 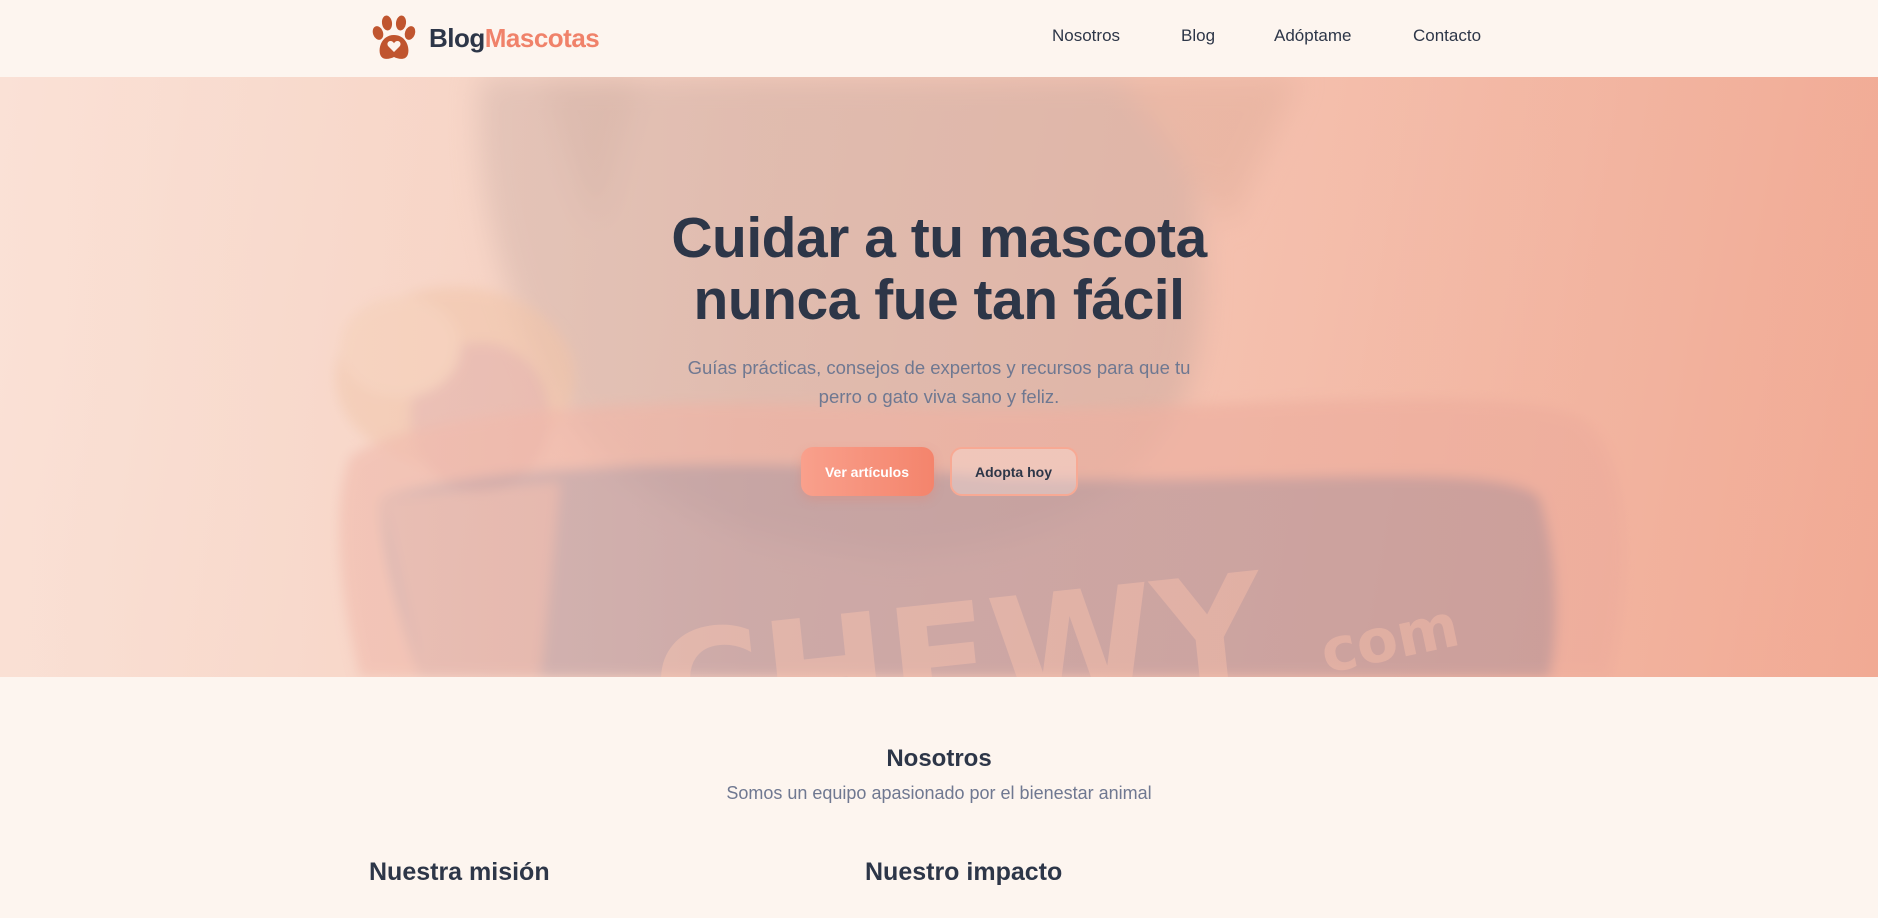 What do you see at coordinates (939, 269) in the screenshot?
I see `hero-title: Cuidar a tu mascota nunca fue tan fácil` at bounding box center [939, 269].